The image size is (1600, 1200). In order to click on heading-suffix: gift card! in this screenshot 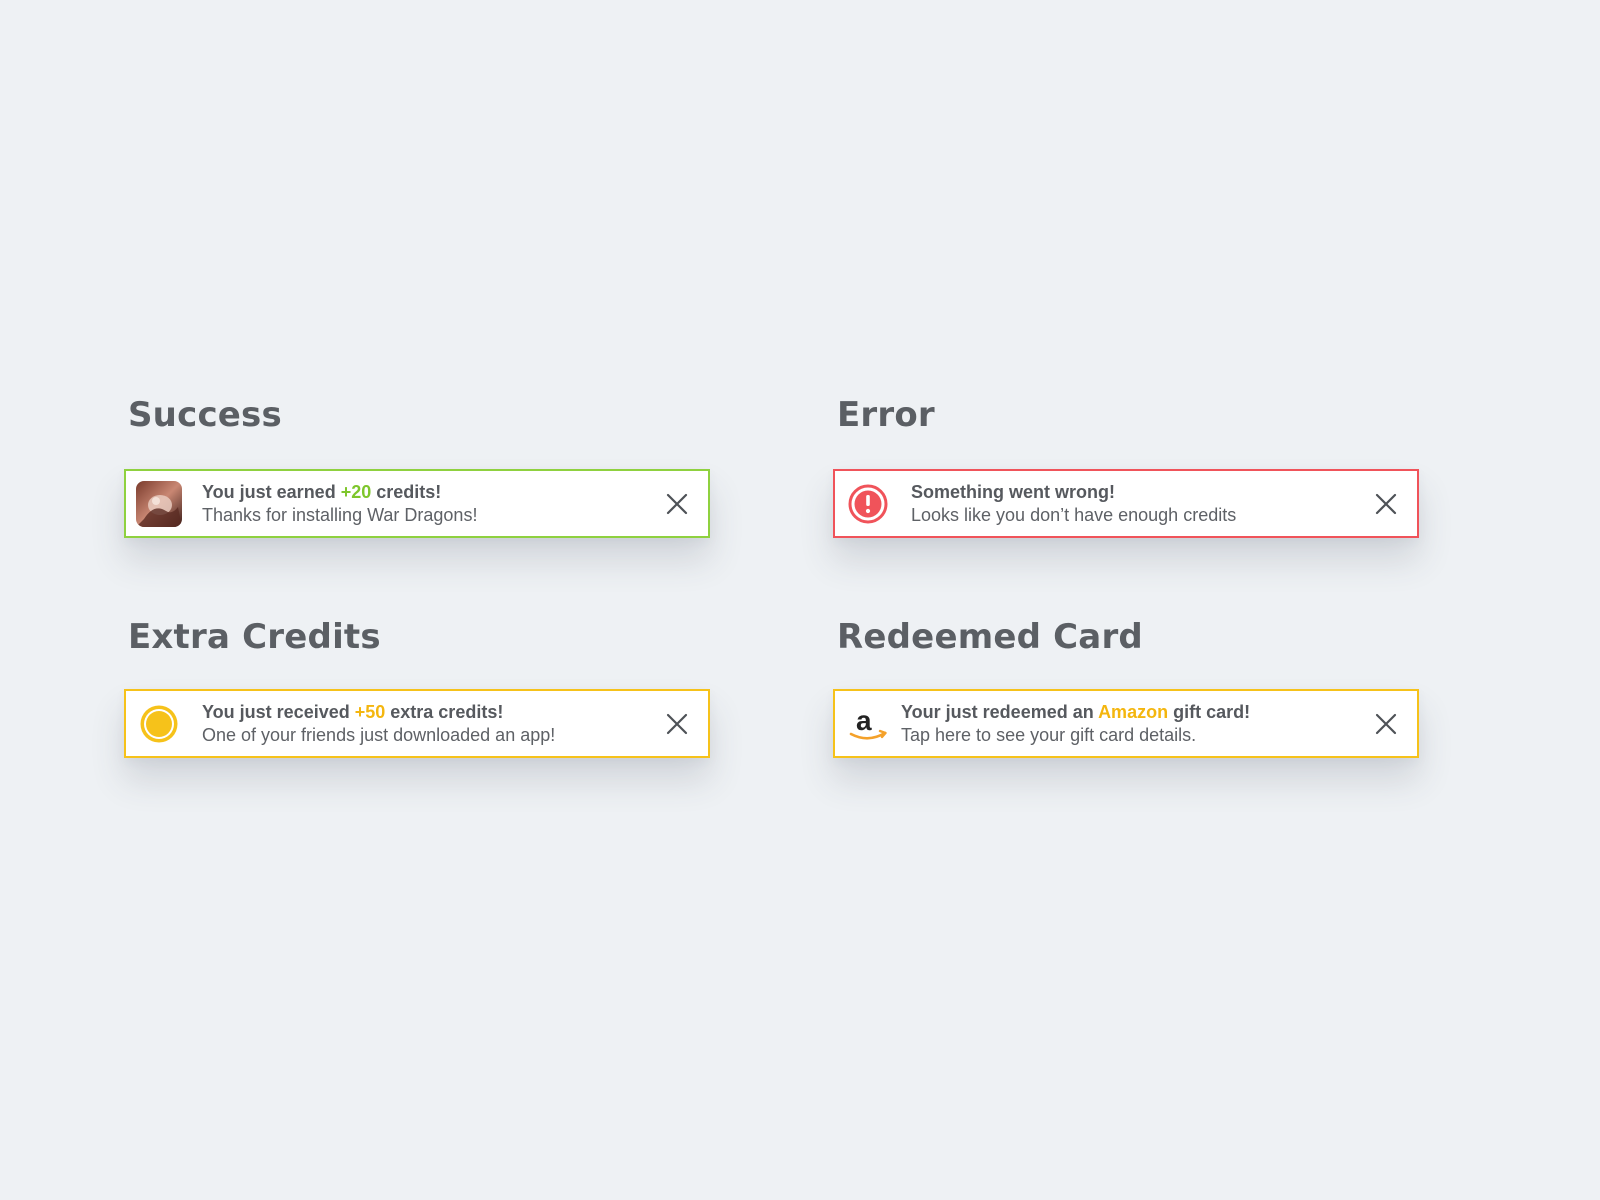, I will do `click(1209, 711)`.